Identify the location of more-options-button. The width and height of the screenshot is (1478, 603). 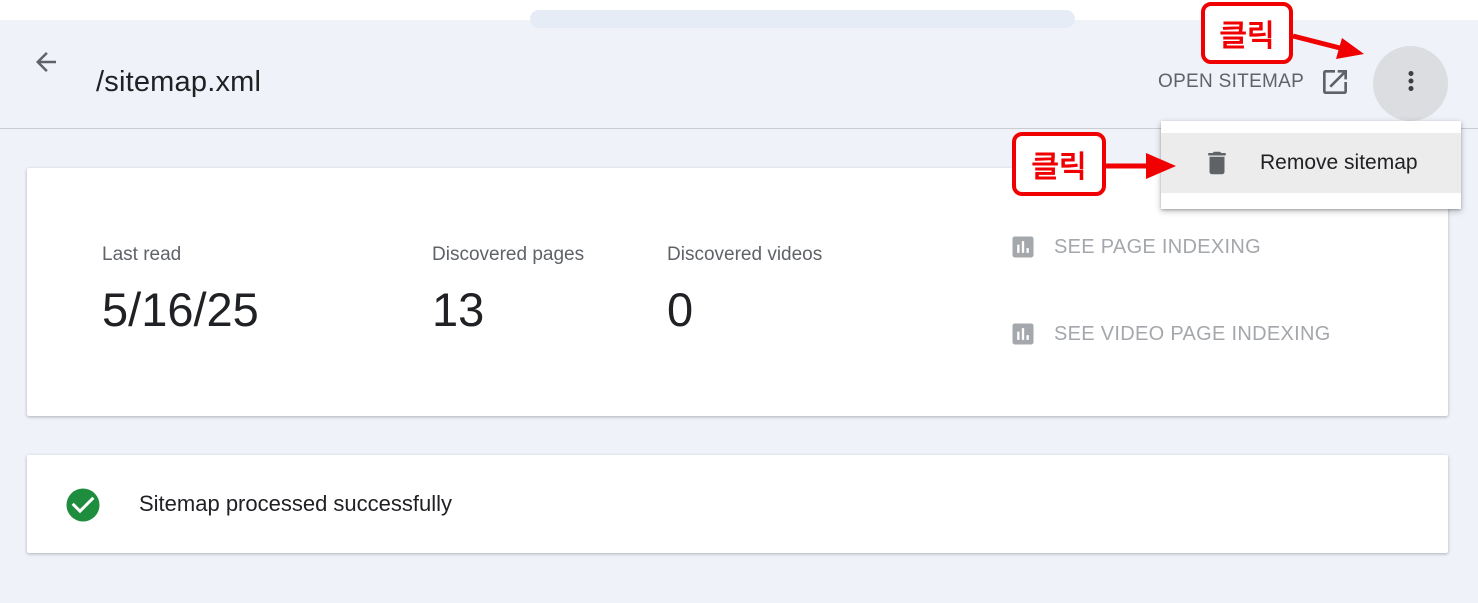
(1410, 83).